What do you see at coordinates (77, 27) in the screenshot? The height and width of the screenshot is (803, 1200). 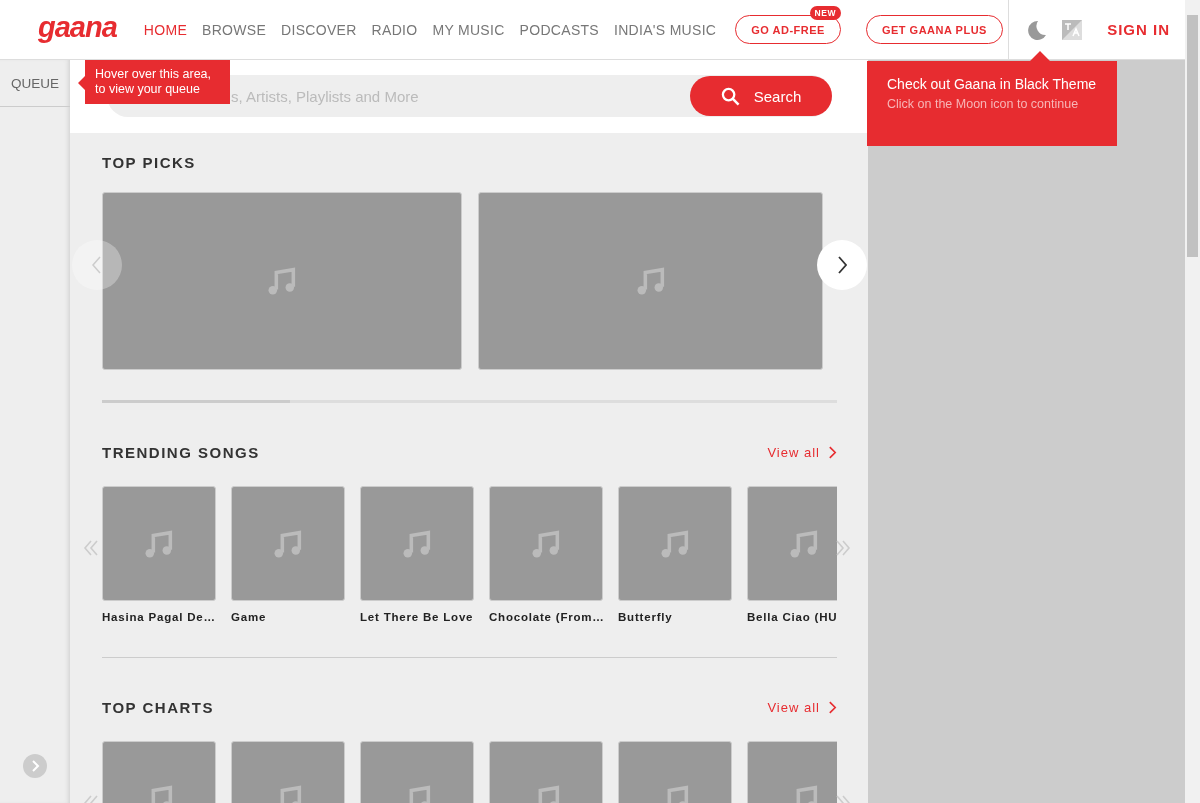 I see `gaana-logo: gaana` at bounding box center [77, 27].